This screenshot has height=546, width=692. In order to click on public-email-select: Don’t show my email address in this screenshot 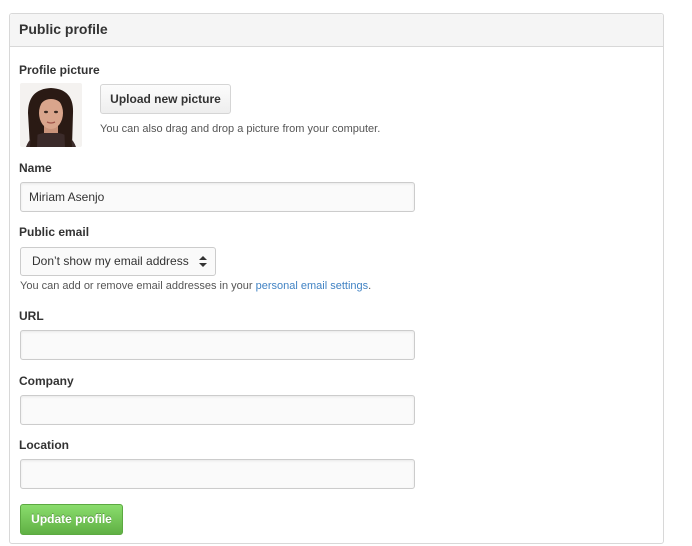, I will do `click(118, 261)`.